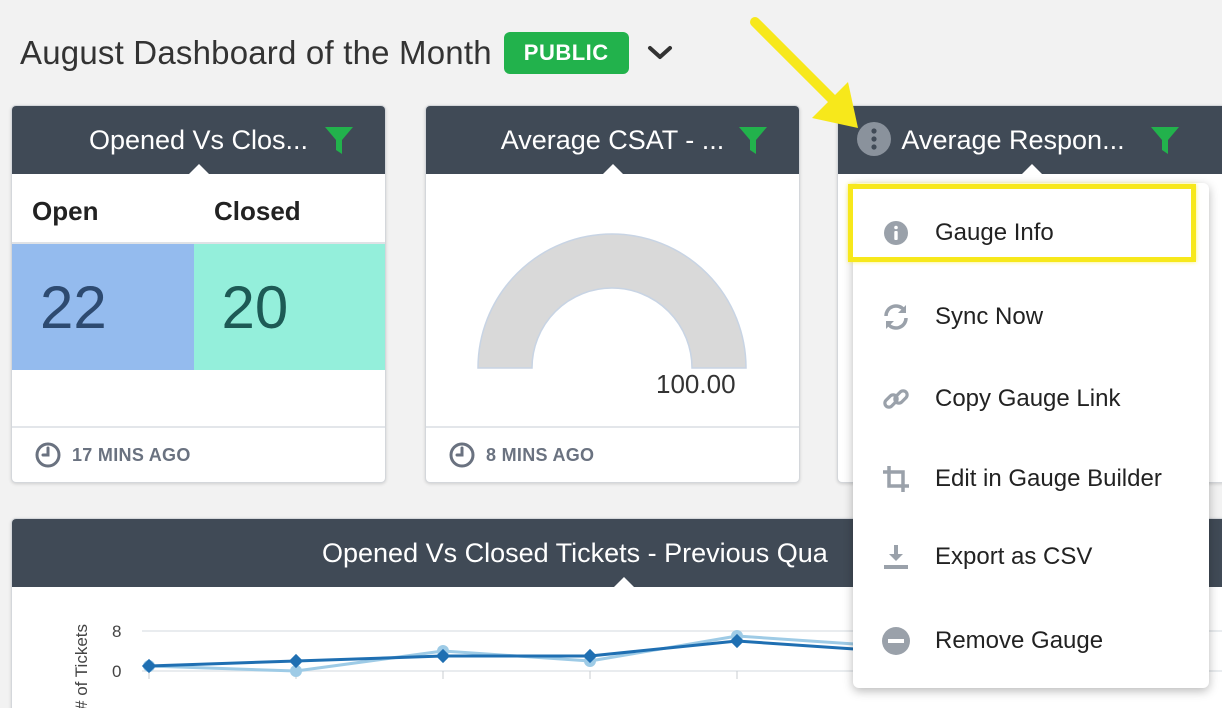 This screenshot has width=1222, height=708. I want to click on gauge-arc, so click(612, 301).